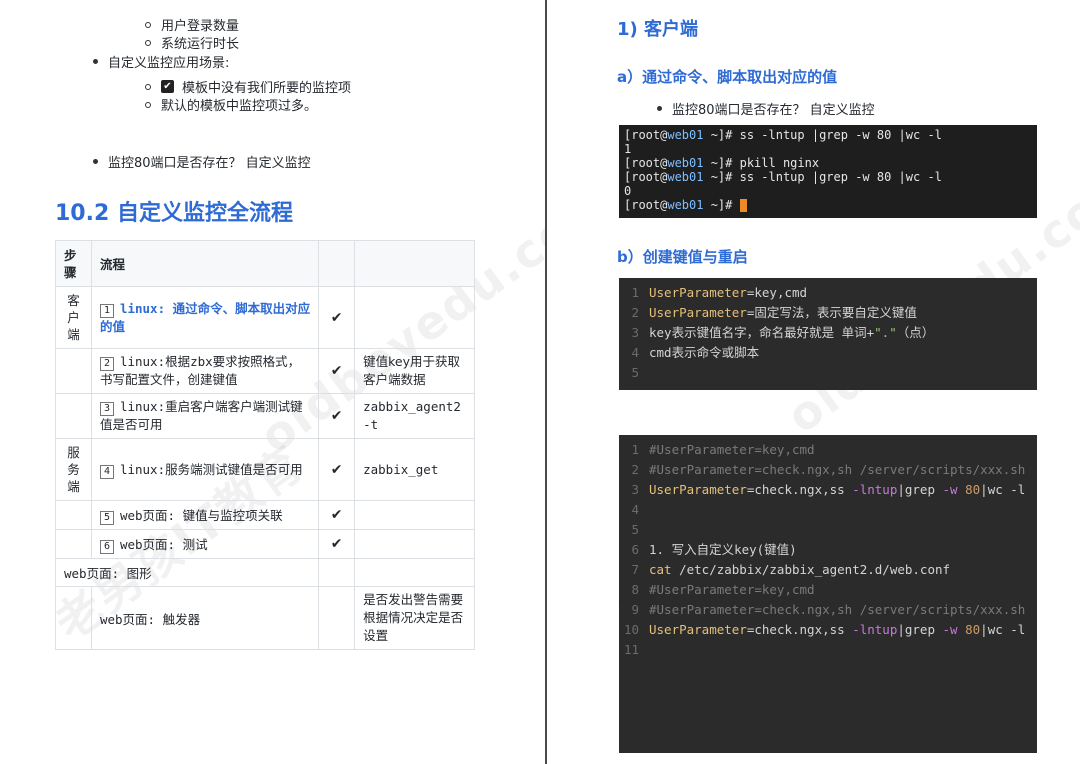 The height and width of the screenshot is (764, 1080). What do you see at coordinates (727, 77) in the screenshot?
I see `heading-a: a）通过命令、脚本取出对应的值` at bounding box center [727, 77].